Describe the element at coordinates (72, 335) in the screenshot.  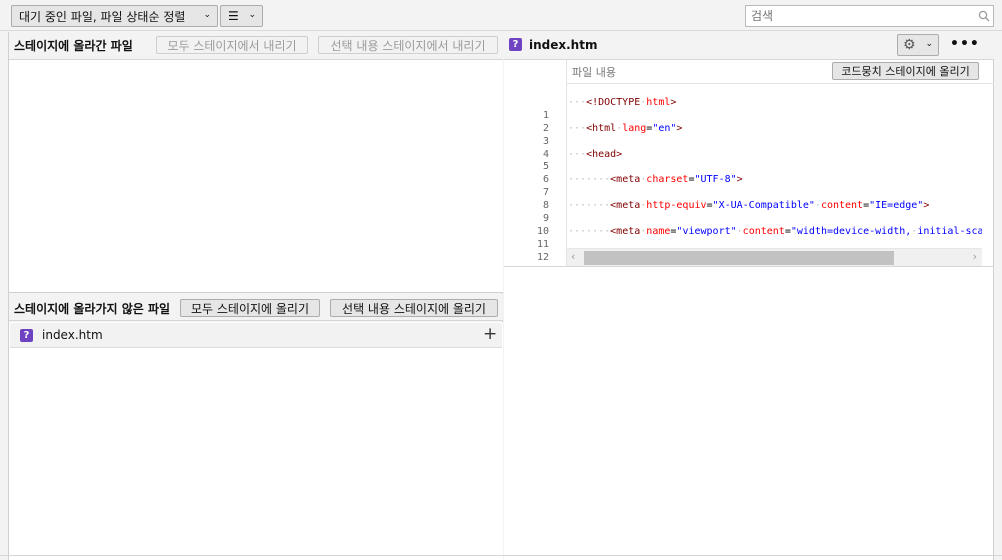
I see `file-name: index.htm` at that location.